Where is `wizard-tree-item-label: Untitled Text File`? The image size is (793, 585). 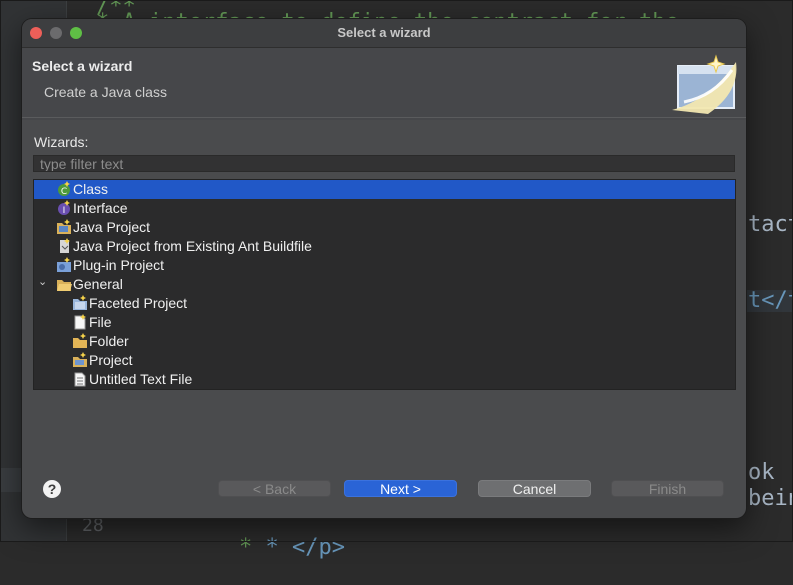 wizard-tree-item-label: Untitled Text File is located at coordinates (141, 379).